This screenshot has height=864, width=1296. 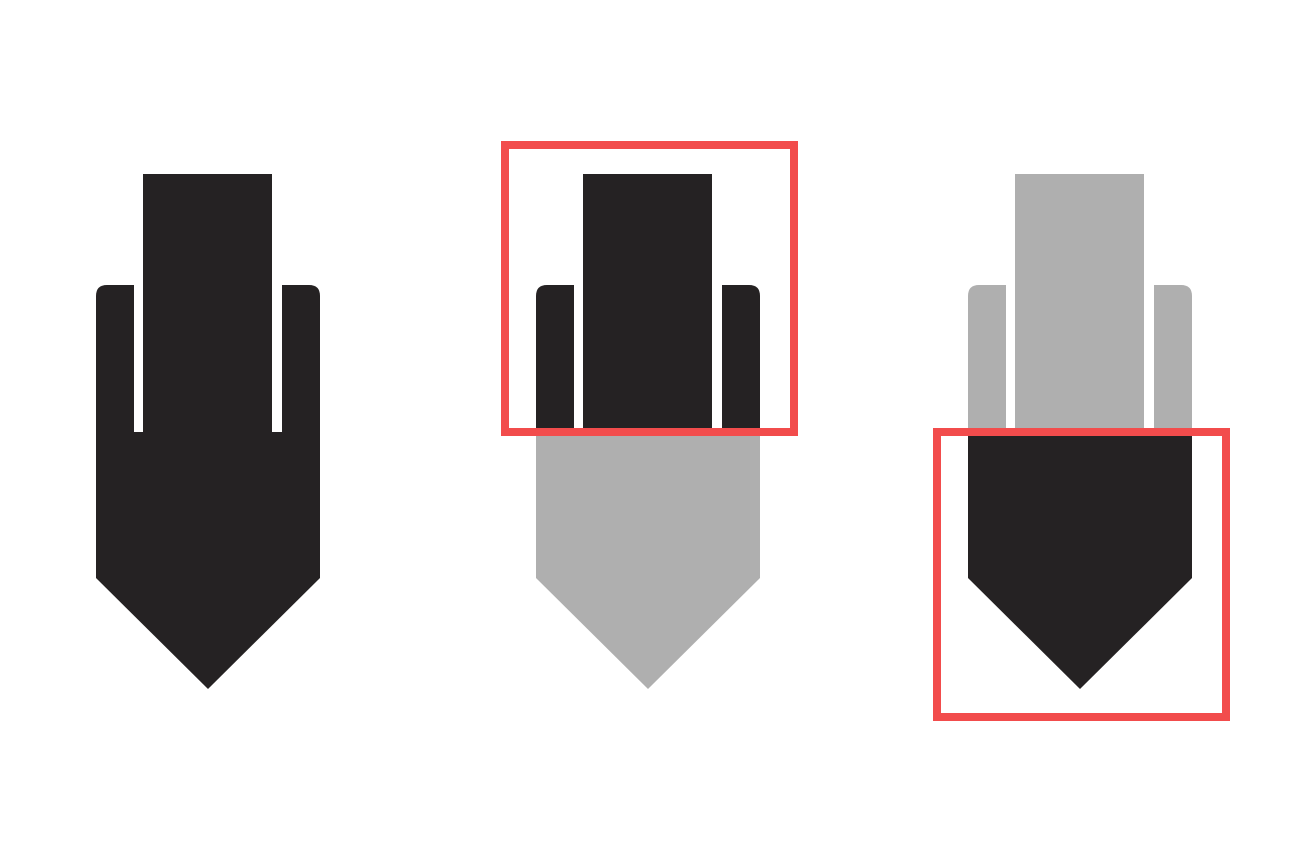 I want to click on right-notch-gap, so click(x=277, y=358).